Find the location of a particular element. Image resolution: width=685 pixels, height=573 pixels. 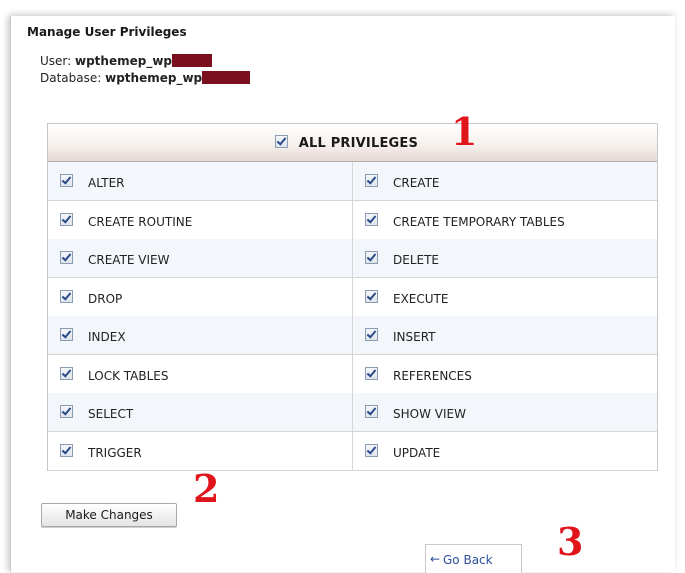

privilege-row: INDEX INSERT is located at coordinates (352, 335).